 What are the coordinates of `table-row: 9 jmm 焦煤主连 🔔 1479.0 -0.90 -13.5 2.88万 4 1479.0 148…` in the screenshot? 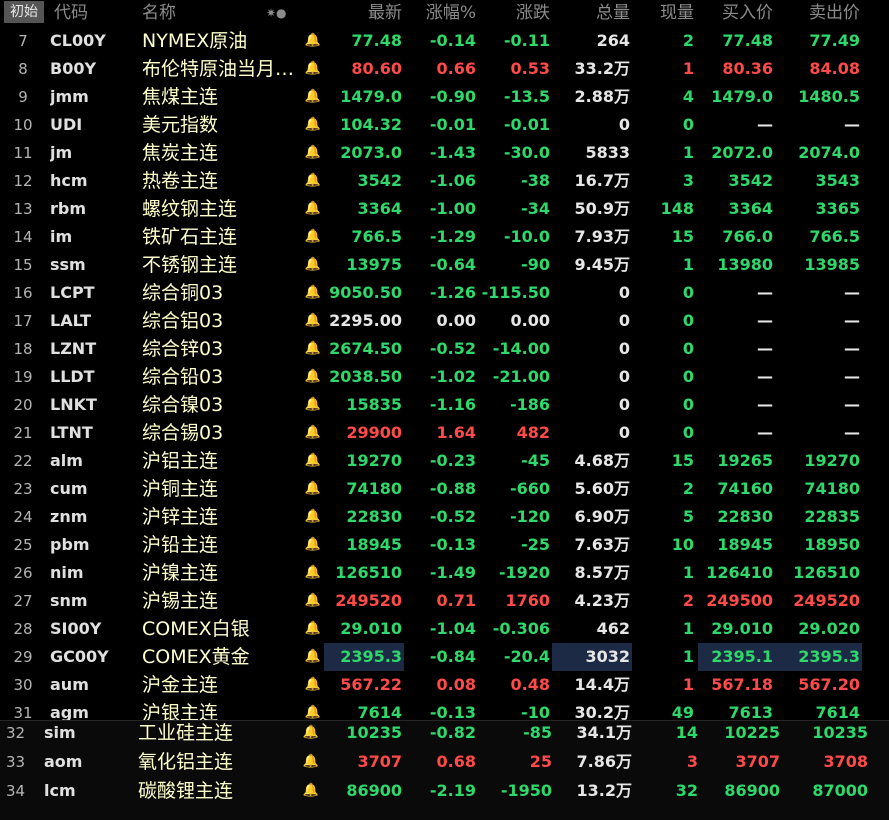 It's located at (441, 97).